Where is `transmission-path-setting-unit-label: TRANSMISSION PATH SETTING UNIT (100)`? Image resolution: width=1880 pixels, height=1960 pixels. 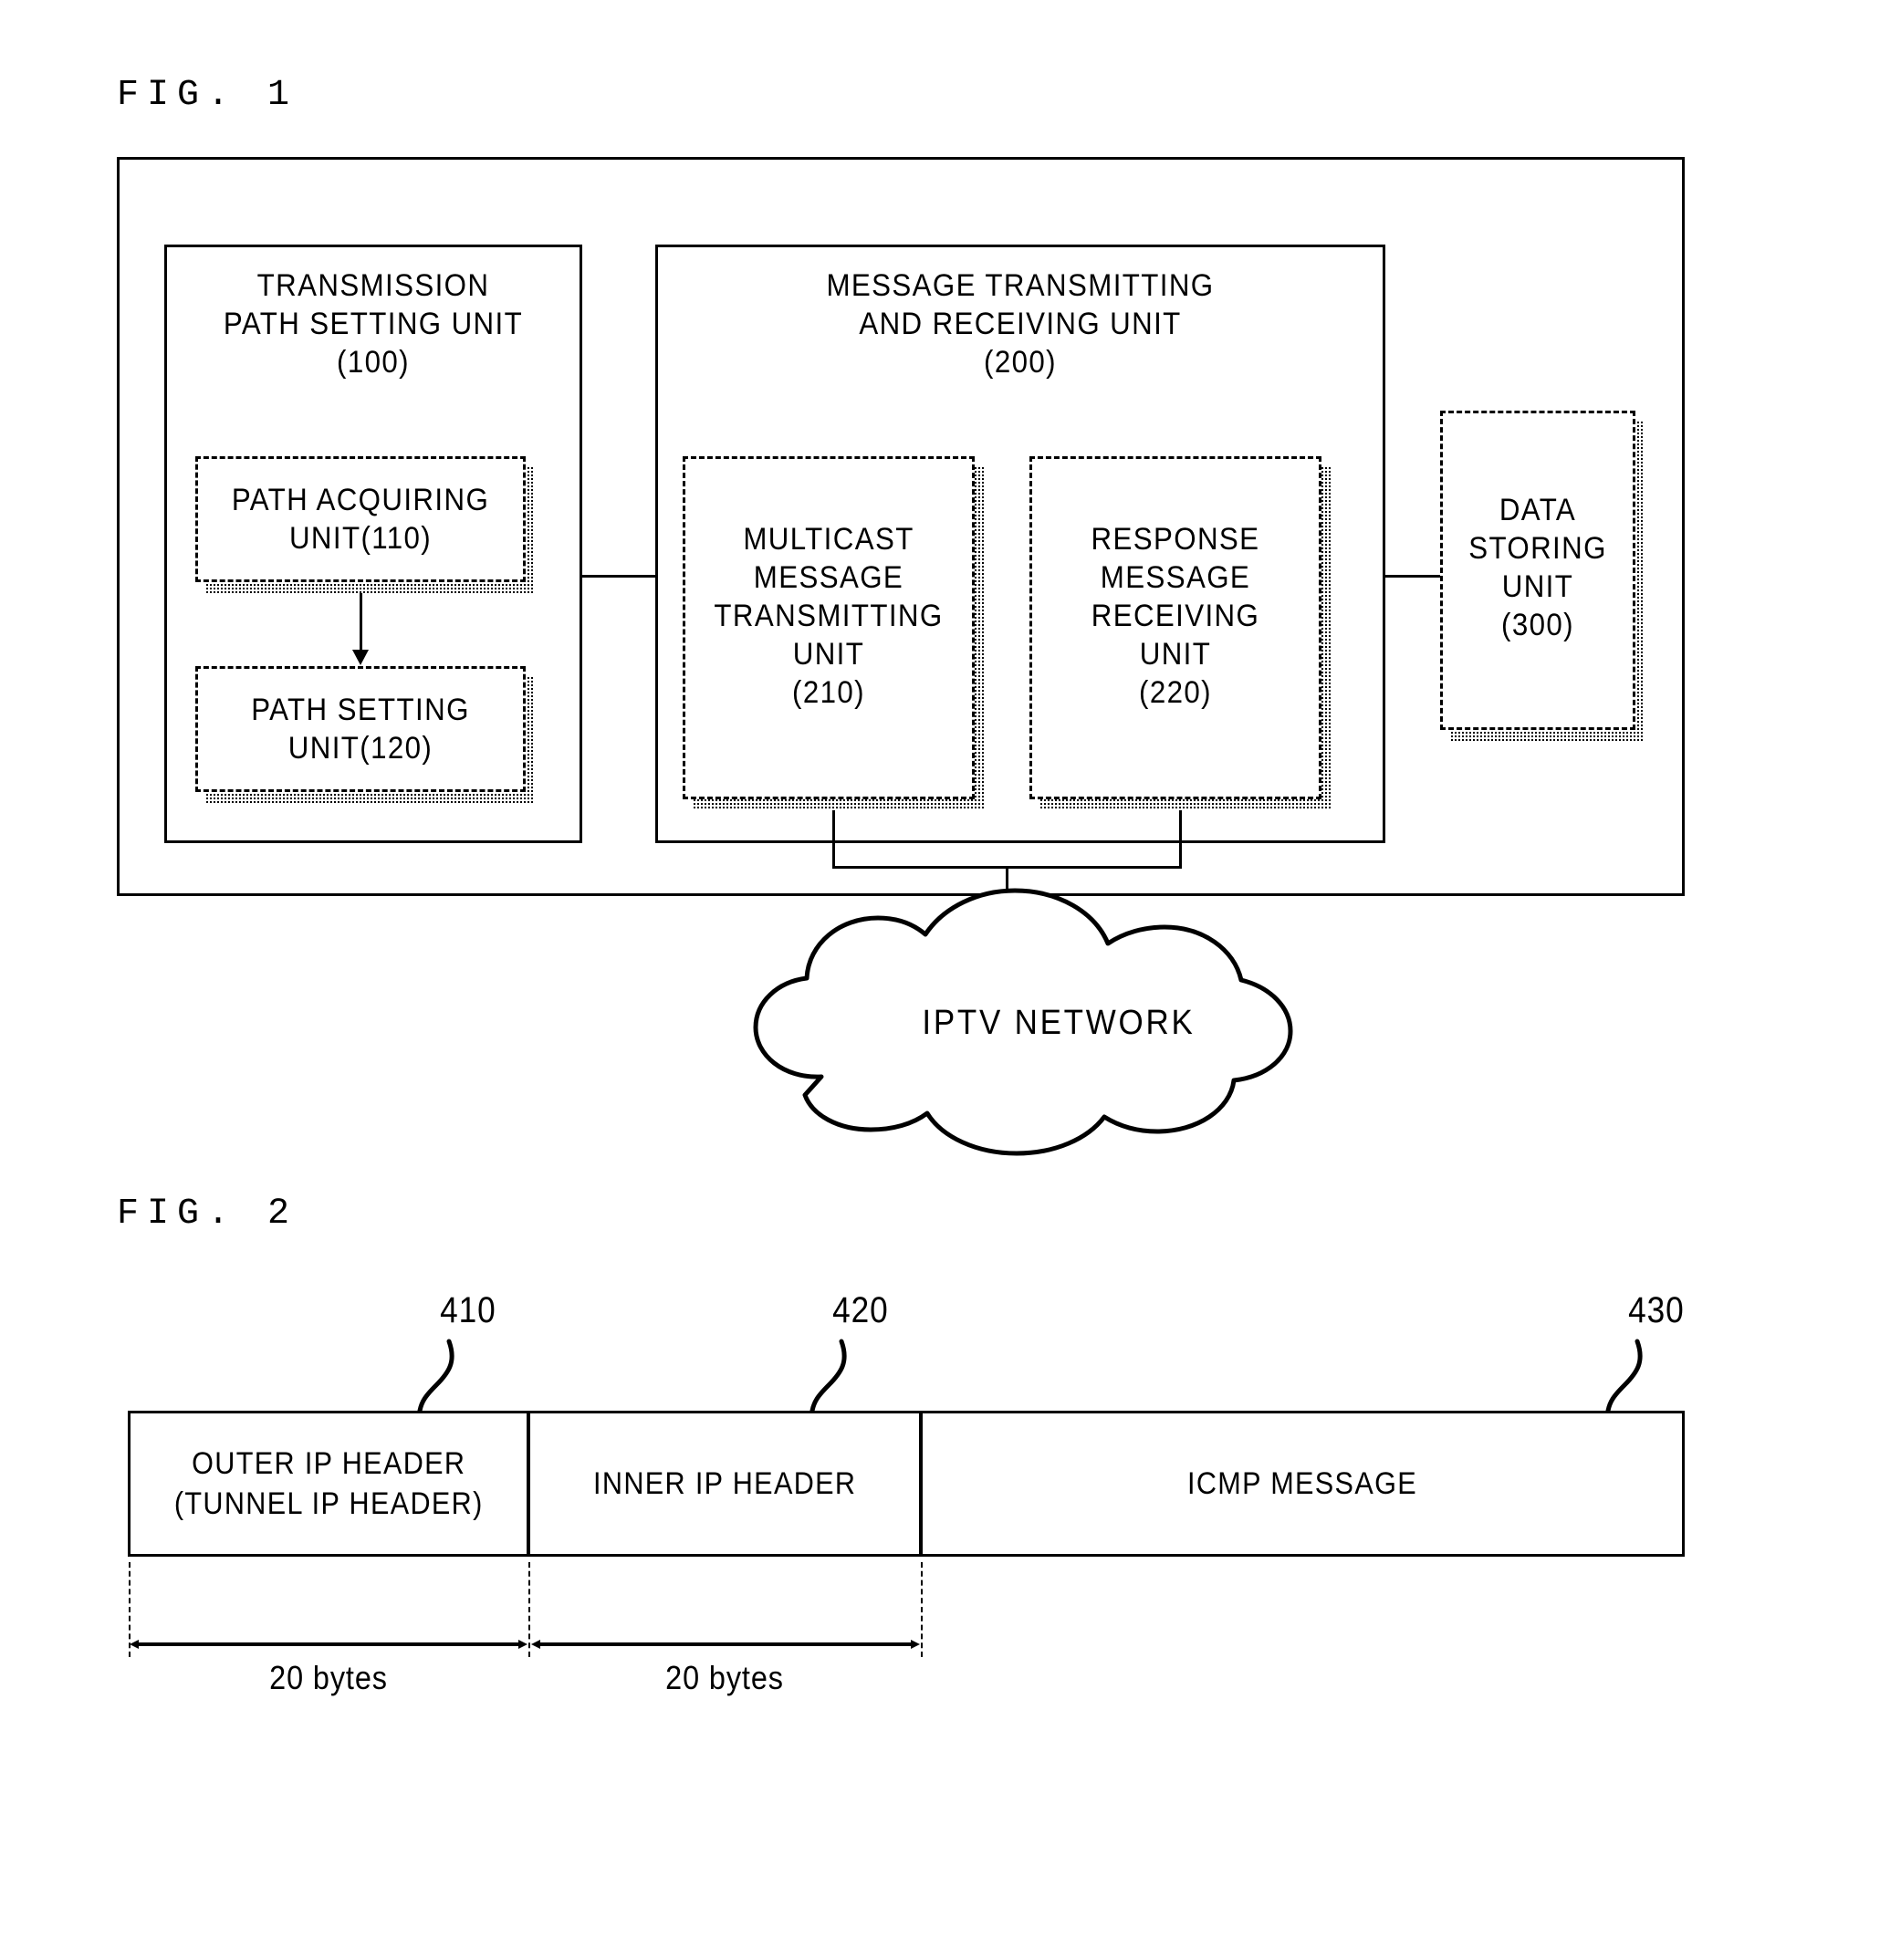 transmission-path-setting-unit-label: TRANSMISSION PATH SETTING UNIT (100) is located at coordinates (373, 324).